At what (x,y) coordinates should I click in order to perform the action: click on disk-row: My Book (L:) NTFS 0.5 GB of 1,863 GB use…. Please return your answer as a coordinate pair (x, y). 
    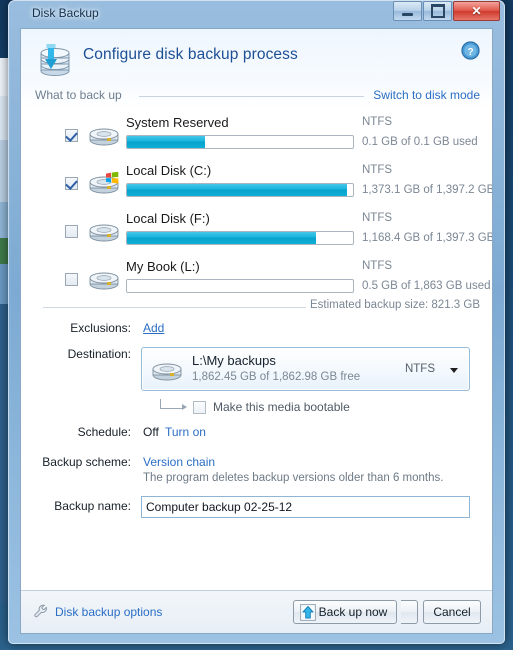
    Looking at the image, I should click on (256, 280).